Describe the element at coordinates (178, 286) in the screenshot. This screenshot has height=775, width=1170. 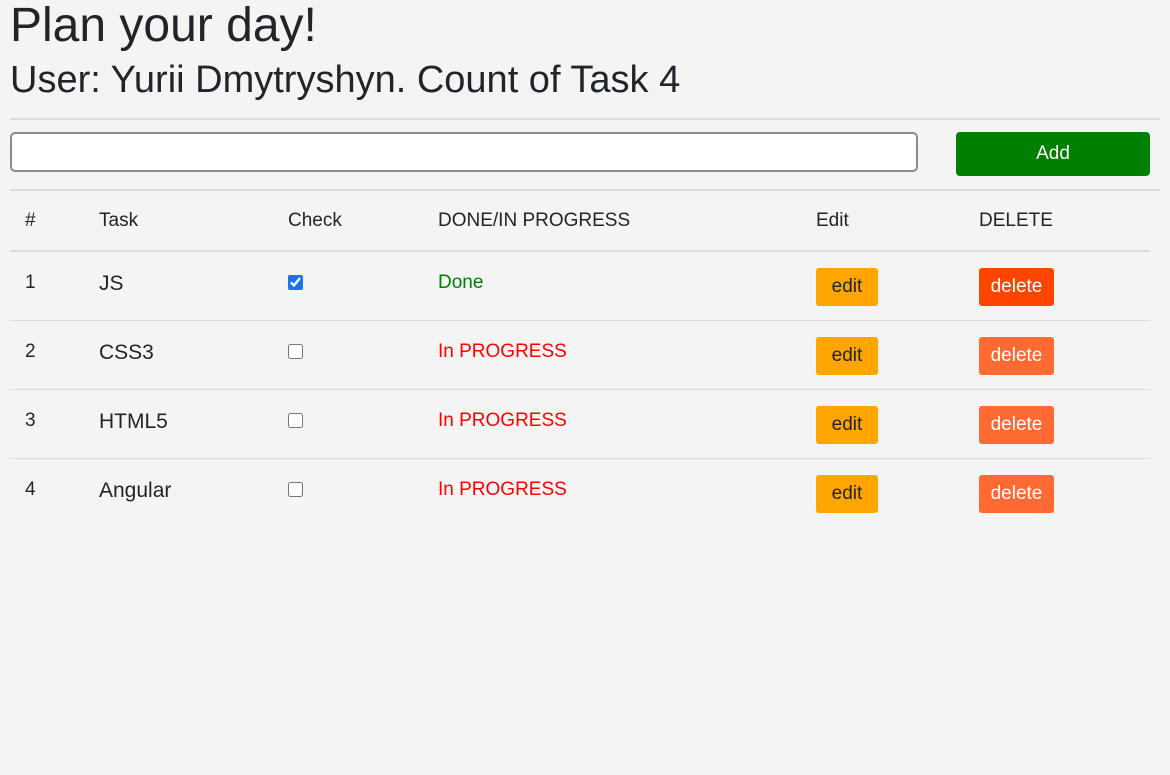
I see `row-task: JS` at that location.